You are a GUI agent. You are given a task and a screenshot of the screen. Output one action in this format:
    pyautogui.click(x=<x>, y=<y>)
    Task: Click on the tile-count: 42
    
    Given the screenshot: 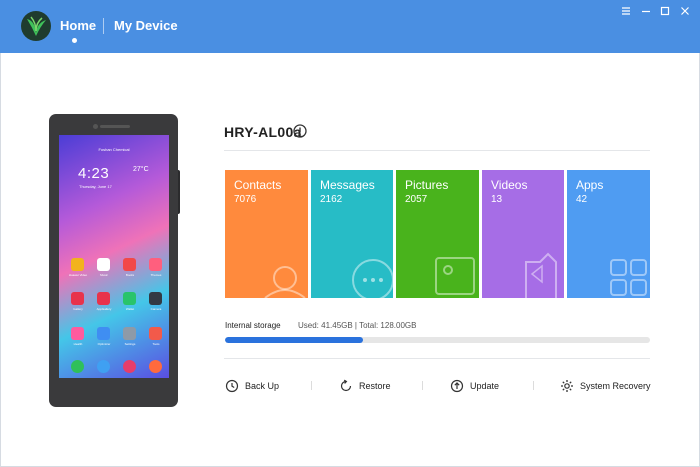 What is the action you would take?
    pyautogui.click(x=582, y=199)
    